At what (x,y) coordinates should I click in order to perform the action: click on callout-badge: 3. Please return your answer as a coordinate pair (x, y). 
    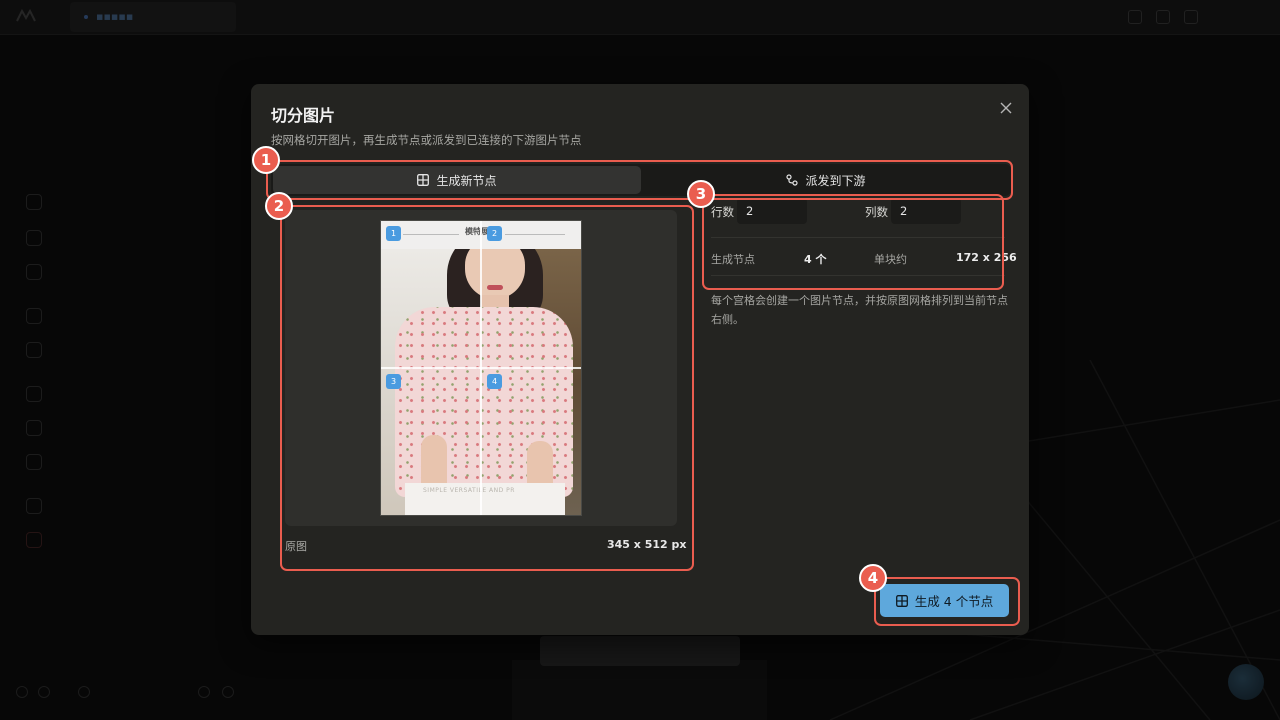
    Looking at the image, I should click on (701, 194).